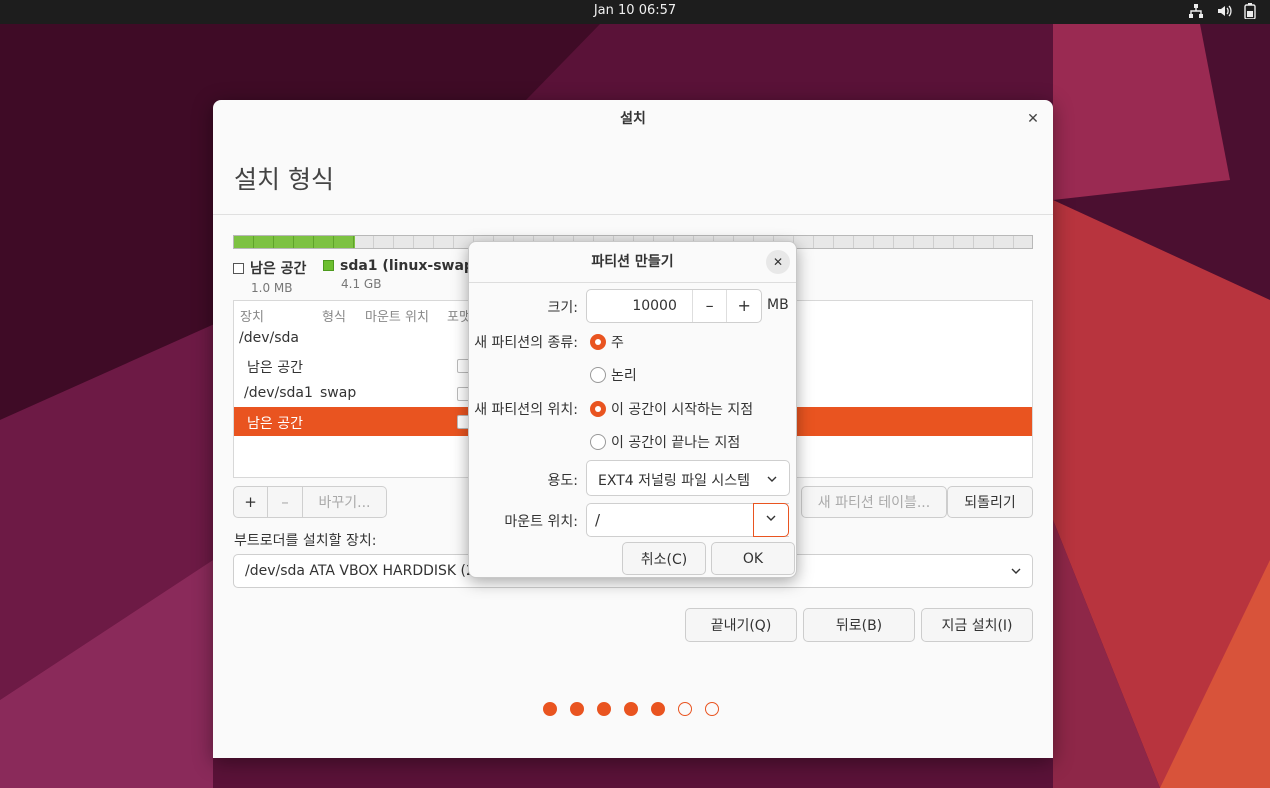  Describe the element at coordinates (278, 269) in the screenshot. I see `legend-label: 남은 공간` at that location.